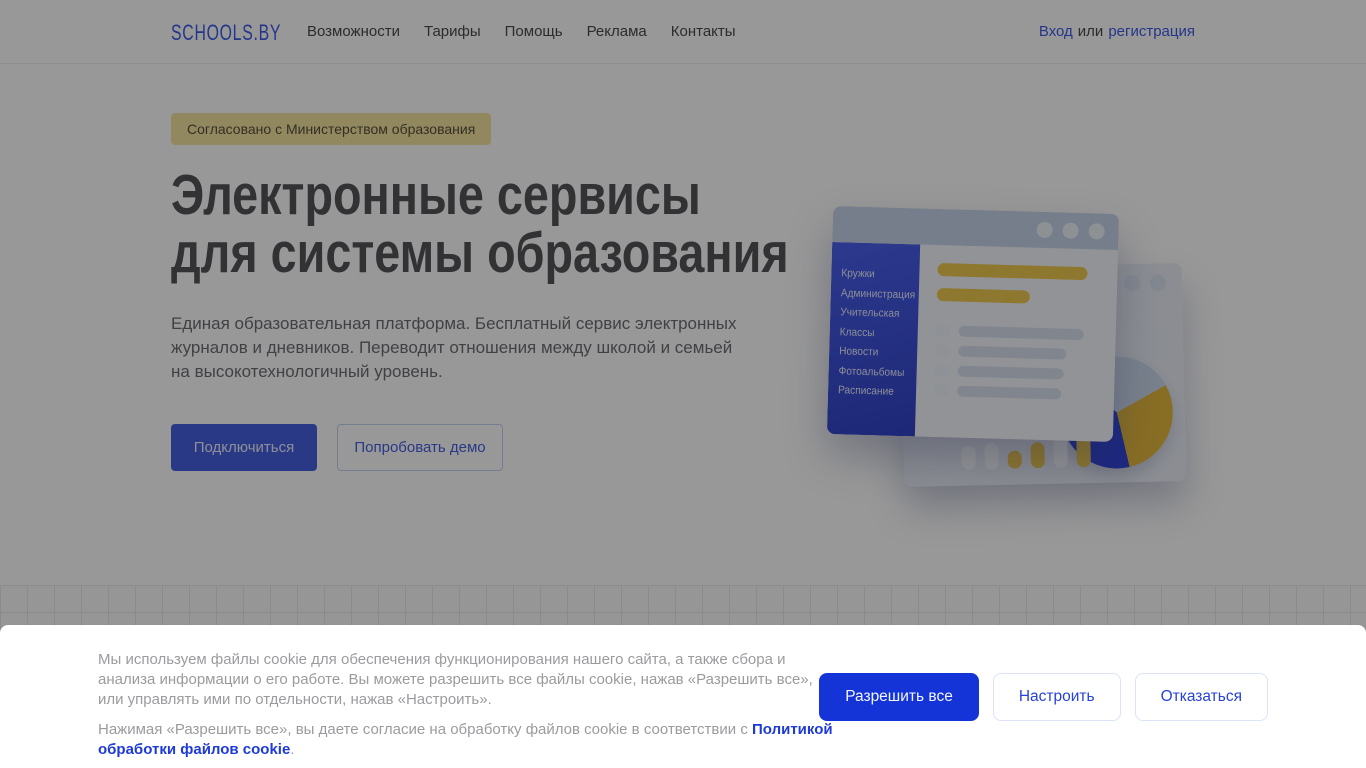 This screenshot has width=1366, height=768. What do you see at coordinates (899, 697) in the screenshot?
I see `allow-all-cookies-button: Разрешить все` at bounding box center [899, 697].